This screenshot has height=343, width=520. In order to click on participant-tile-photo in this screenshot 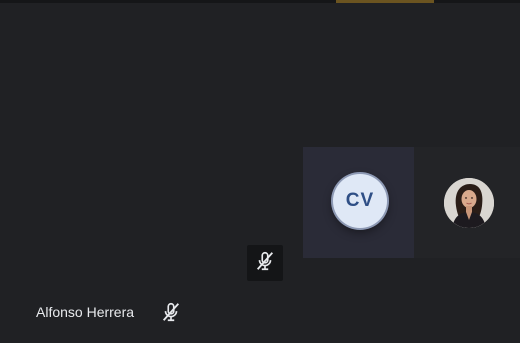, I will do `click(467, 202)`.